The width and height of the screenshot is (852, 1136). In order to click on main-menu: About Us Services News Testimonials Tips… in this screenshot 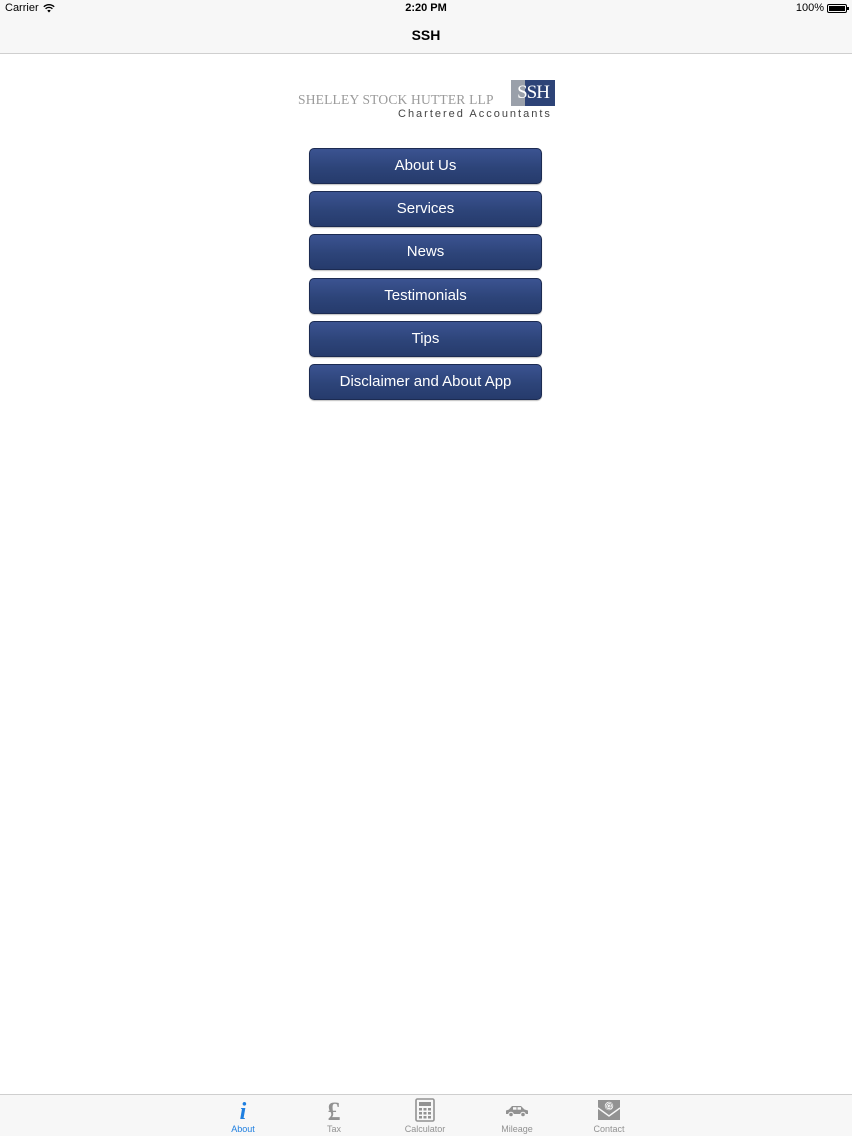, I will do `click(425, 277)`.